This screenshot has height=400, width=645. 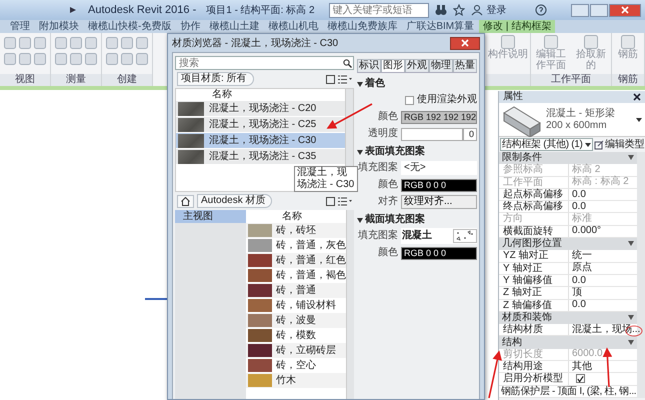 I want to click on property-name: 结构材质, so click(x=534, y=330).